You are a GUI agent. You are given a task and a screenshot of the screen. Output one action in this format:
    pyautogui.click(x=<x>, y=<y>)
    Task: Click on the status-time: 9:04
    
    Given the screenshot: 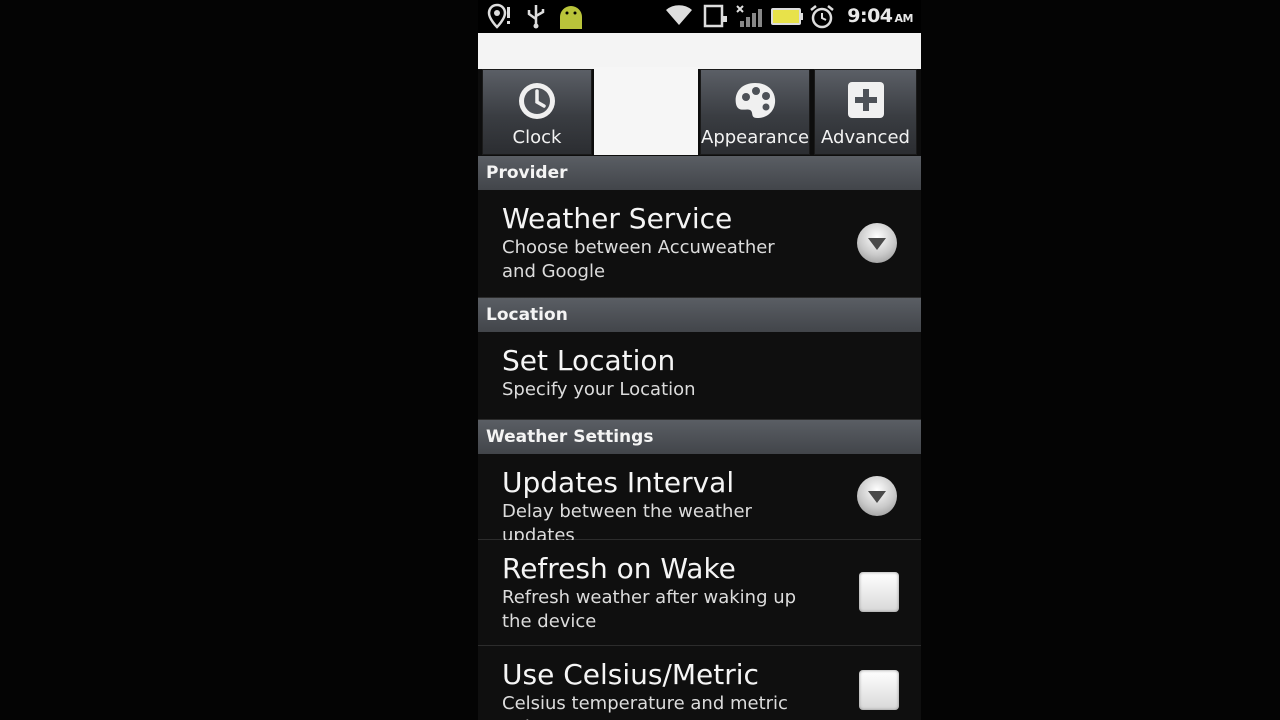 What is the action you would take?
    pyautogui.click(x=870, y=16)
    